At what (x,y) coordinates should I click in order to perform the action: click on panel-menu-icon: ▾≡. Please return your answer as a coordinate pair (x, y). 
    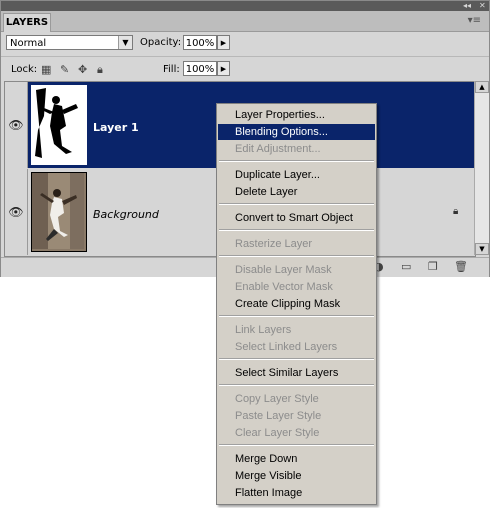
    Looking at the image, I should click on (474, 20).